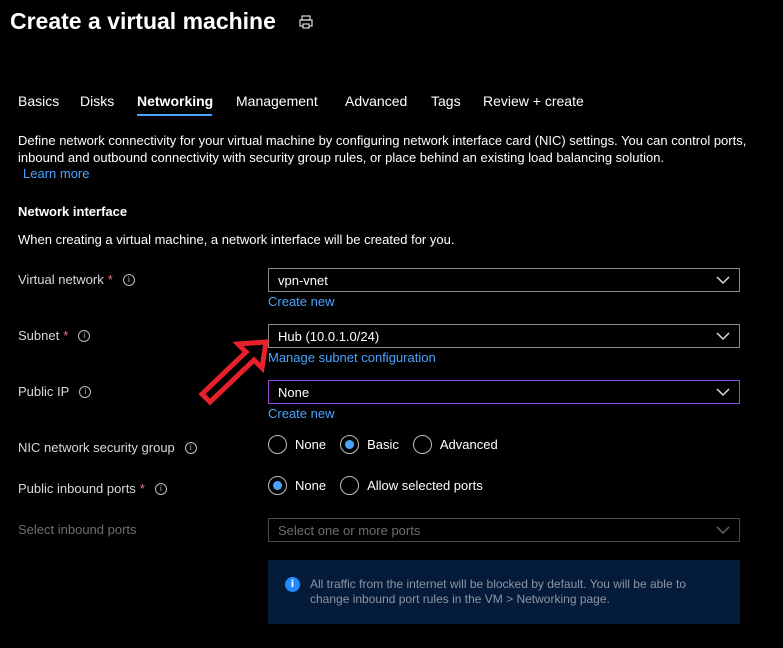 Image resolution: width=783 pixels, height=648 pixels. I want to click on tab-networking: Networking, so click(175, 101).